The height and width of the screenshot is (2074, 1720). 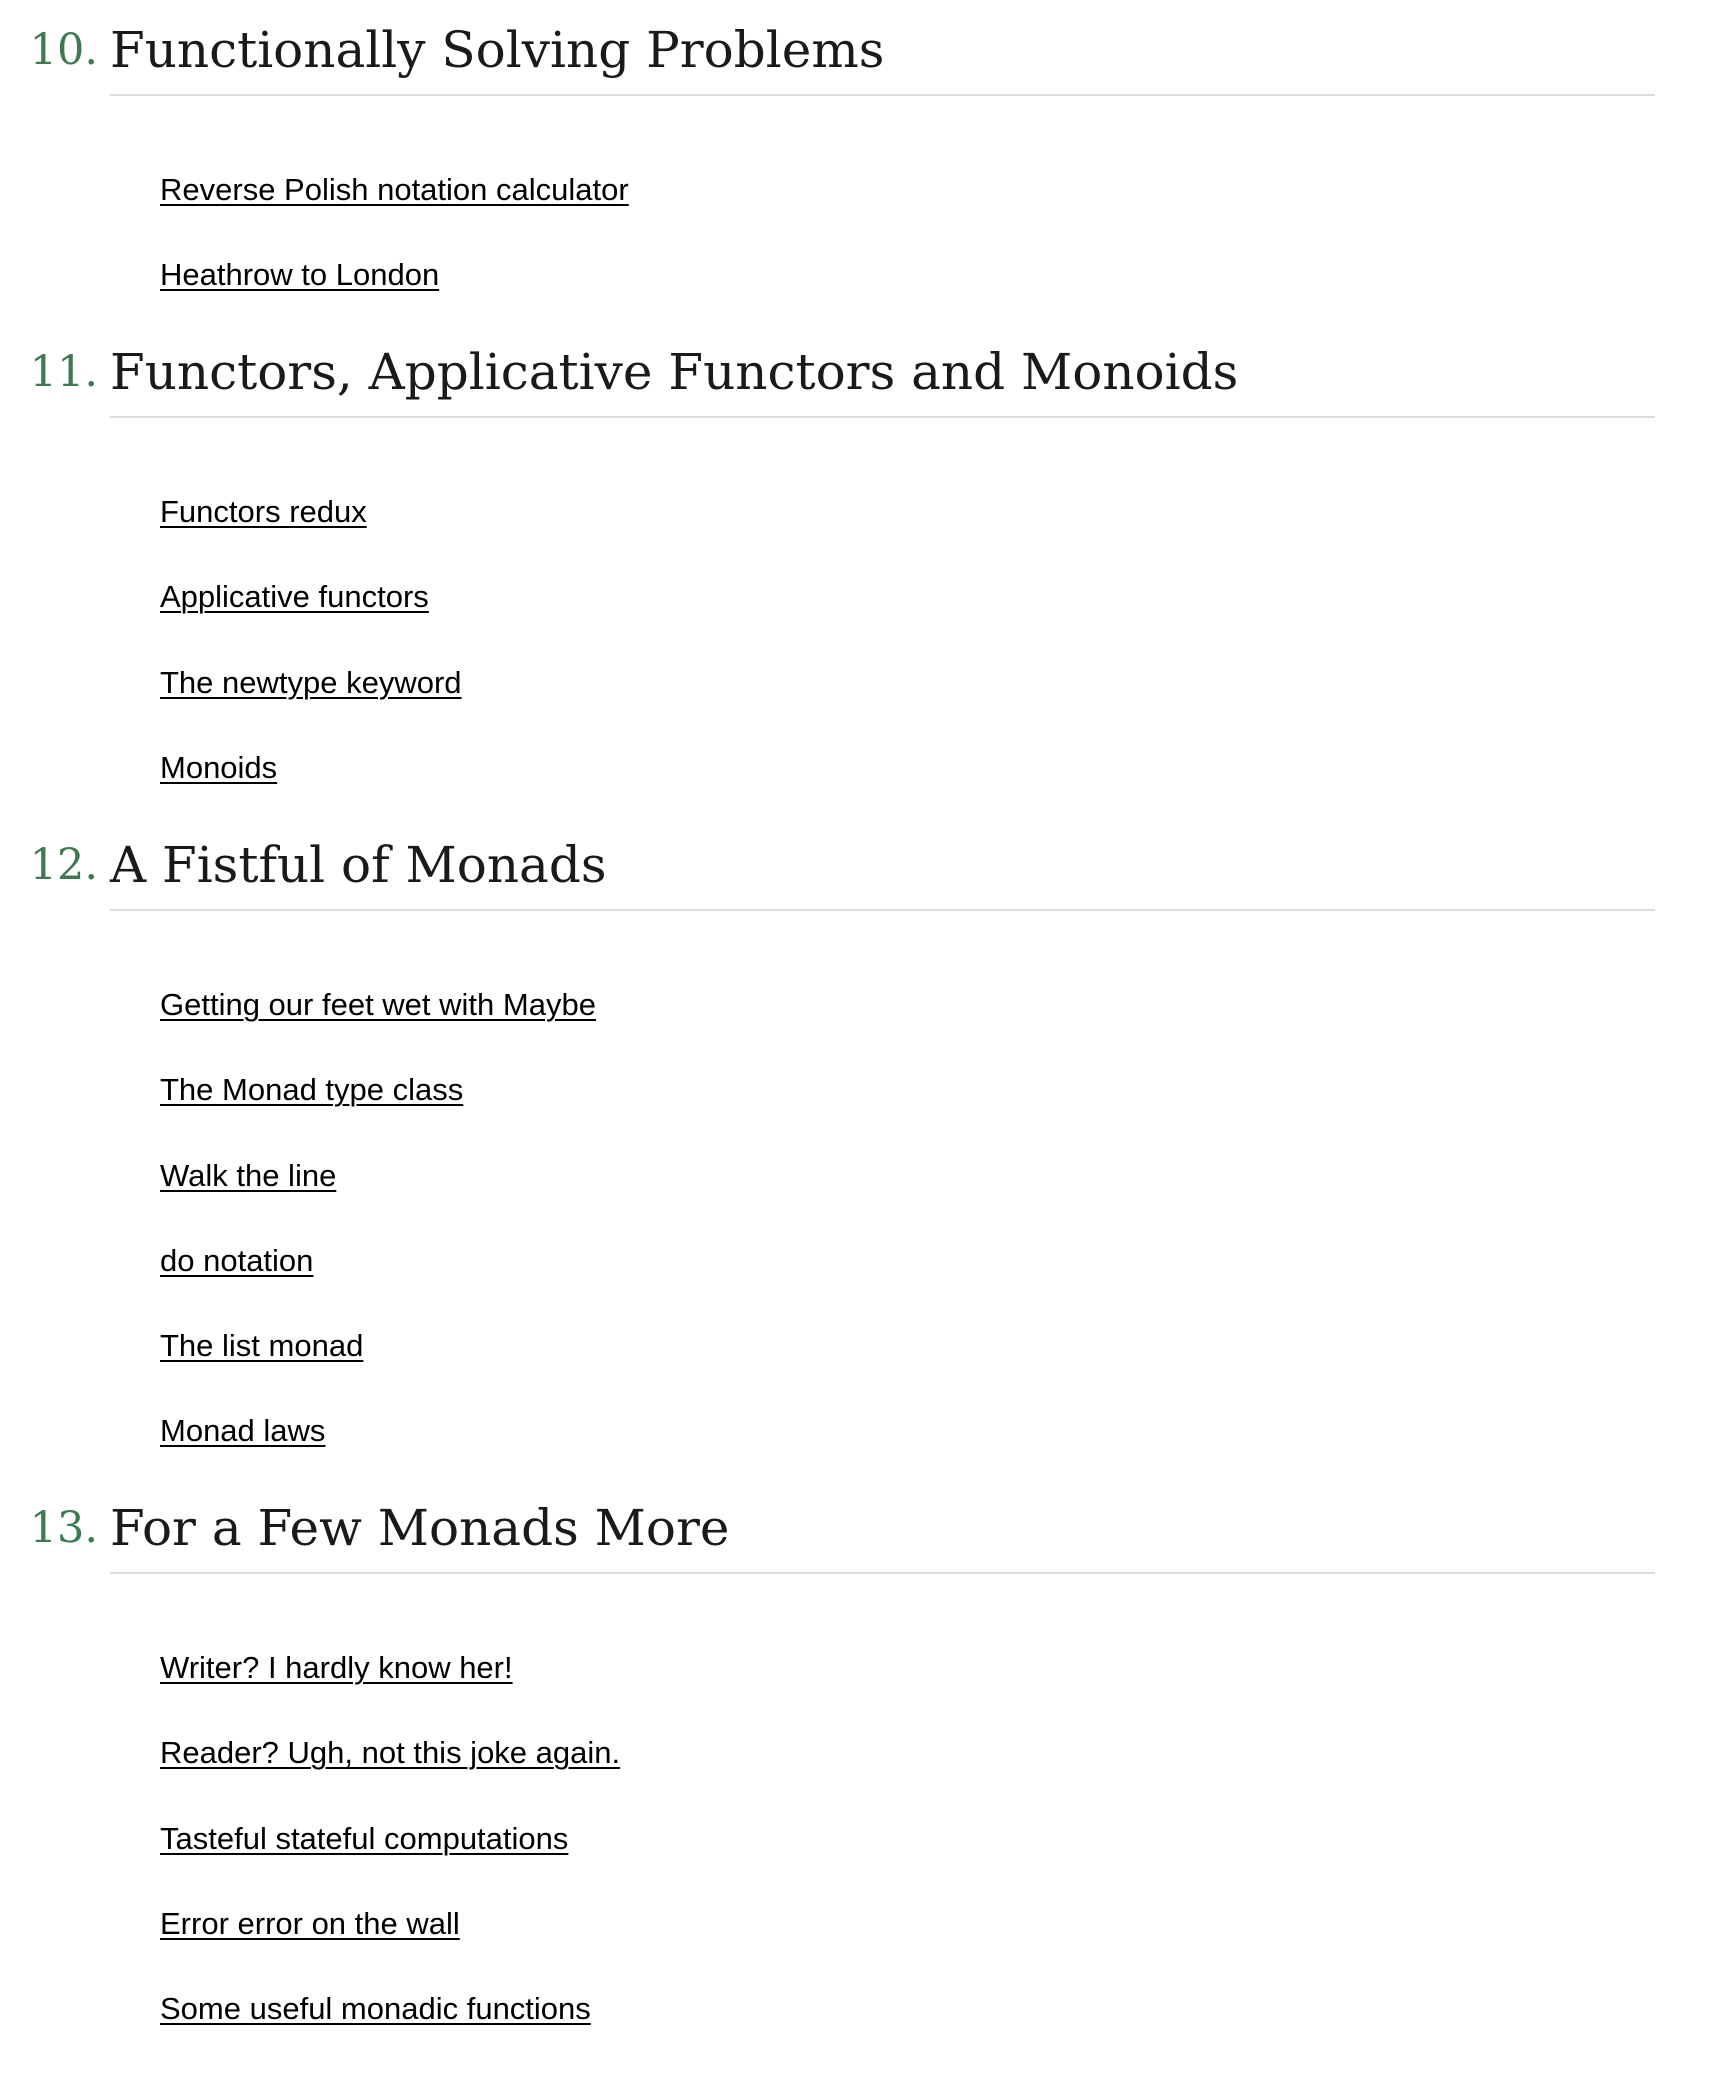 What do you see at coordinates (860, 1538) in the screenshot?
I see `chapter-heading: 13. For a Few Monads More` at bounding box center [860, 1538].